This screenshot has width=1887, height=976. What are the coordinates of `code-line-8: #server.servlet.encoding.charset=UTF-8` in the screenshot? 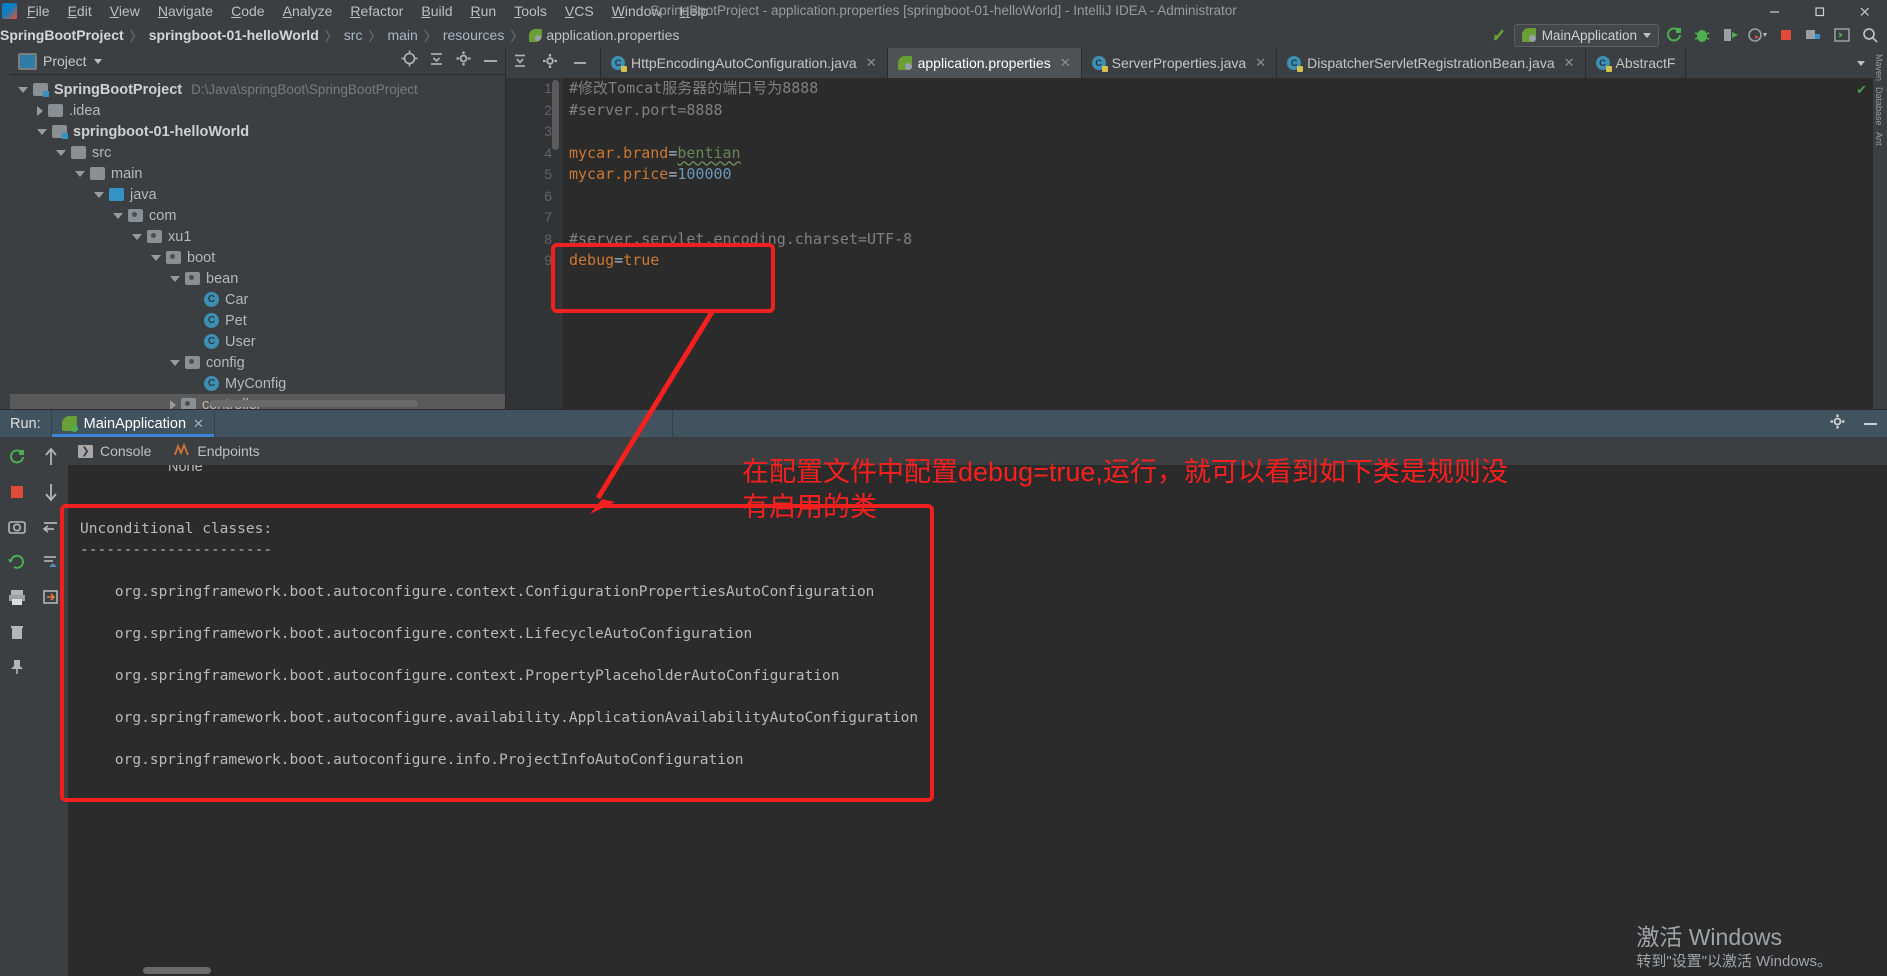 It's located at (1219, 240).